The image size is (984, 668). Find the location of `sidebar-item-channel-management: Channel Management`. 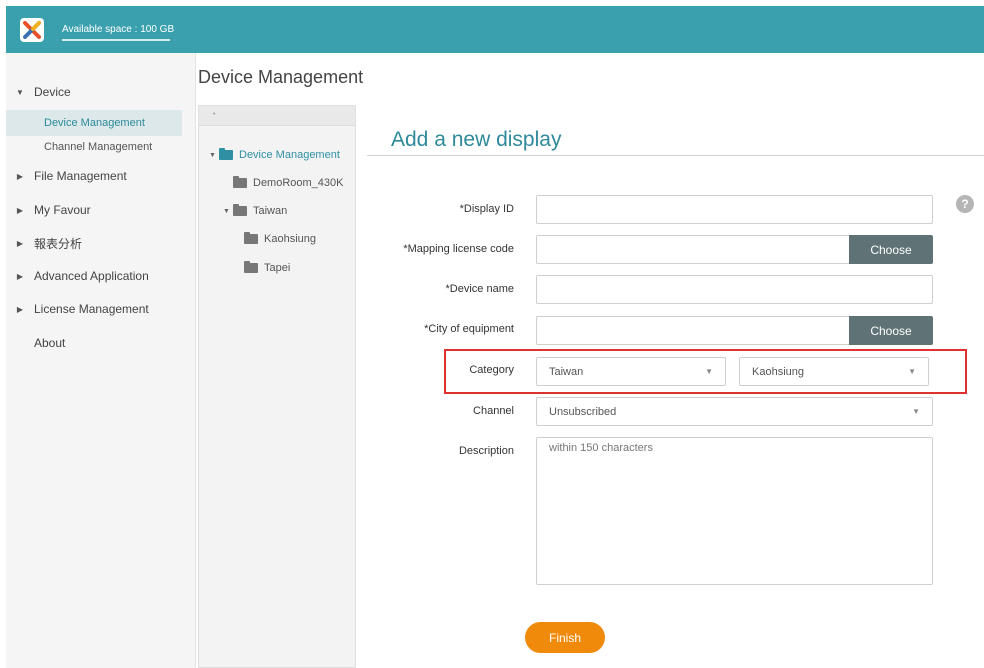

sidebar-item-channel-management: Channel Management is located at coordinates (101, 147).